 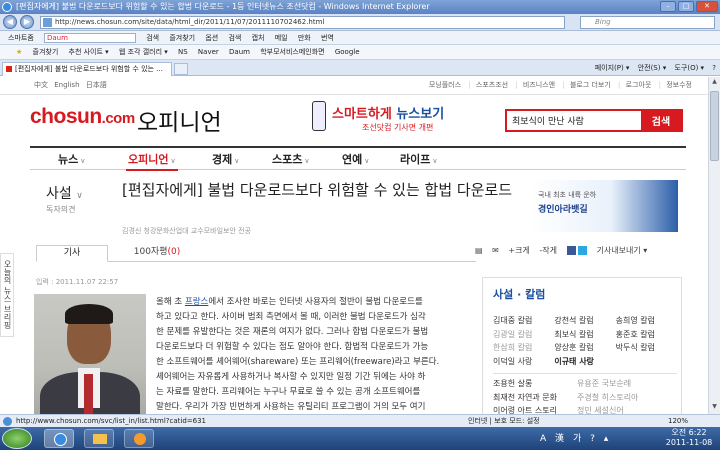 I want to click on daum-search-input: Daum, so click(x=90, y=38).